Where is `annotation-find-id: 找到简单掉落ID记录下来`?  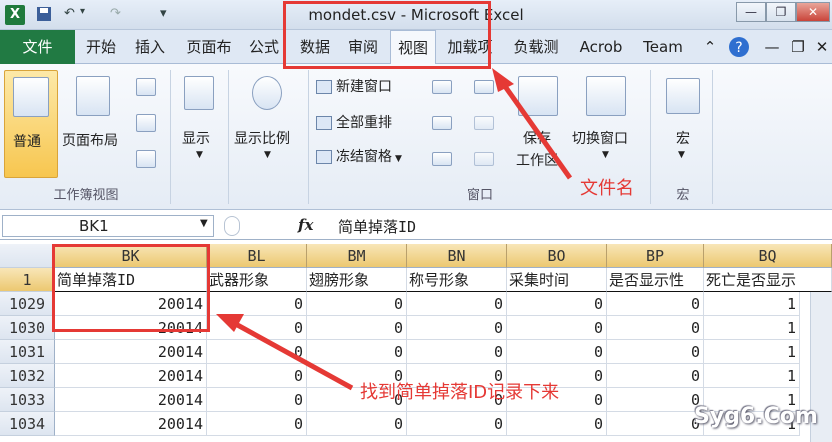 annotation-find-id: 找到简单掉落ID记录下来 is located at coordinates (460, 392).